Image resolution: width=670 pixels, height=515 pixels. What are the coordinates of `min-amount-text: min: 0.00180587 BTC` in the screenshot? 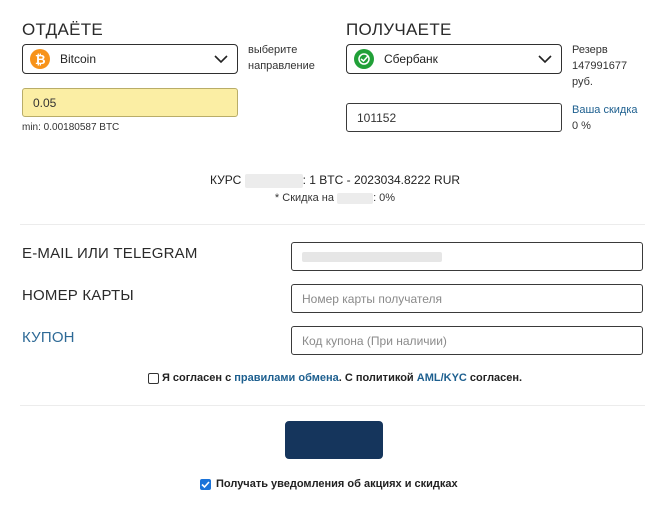 It's located at (71, 127).